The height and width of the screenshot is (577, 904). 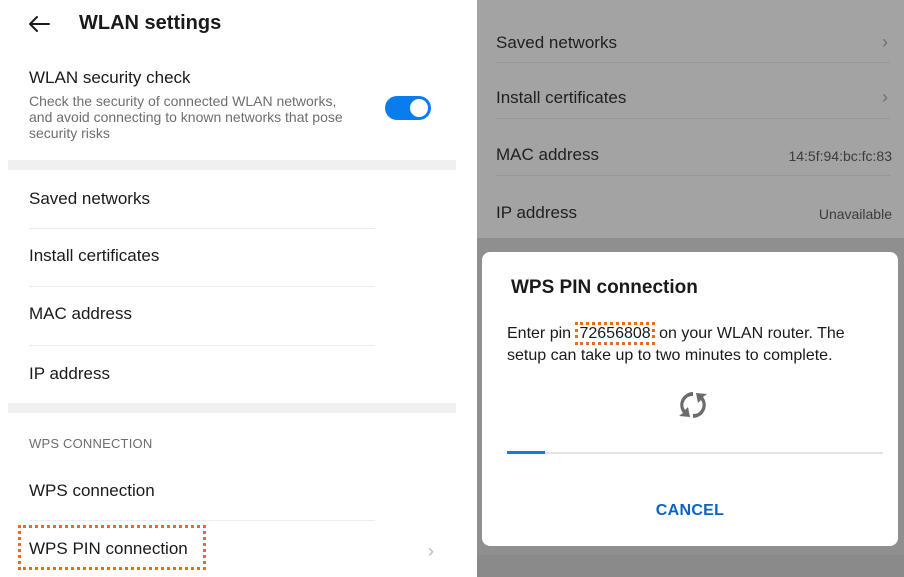 What do you see at coordinates (604, 287) in the screenshot?
I see `dialog-title: WPS PIN connection` at bounding box center [604, 287].